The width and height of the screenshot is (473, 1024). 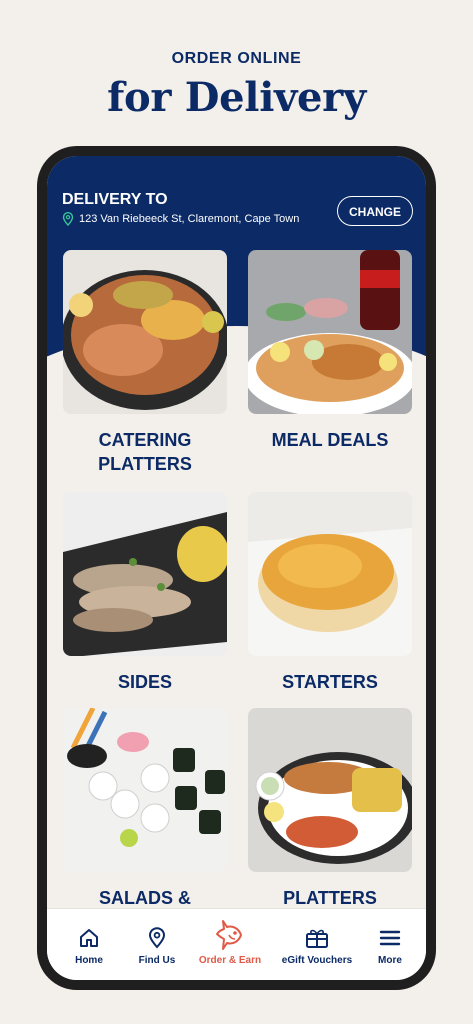 I want to click on nav-item-home: Home, so click(x=89, y=946).